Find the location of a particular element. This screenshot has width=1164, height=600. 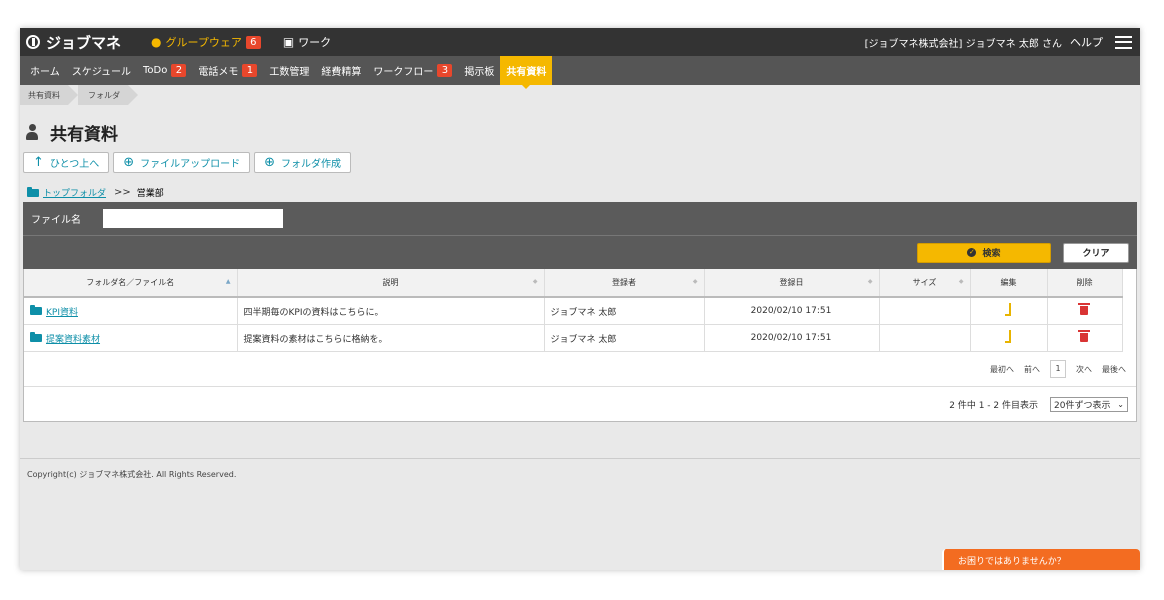

help-link: ヘルプ is located at coordinates (1086, 42).